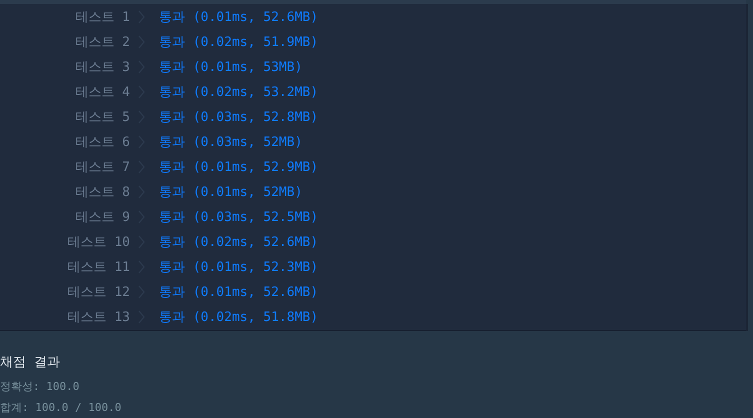  Describe the element at coordinates (102, 167) in the screenshot. I see `test-label: 테스트 7` at that location.